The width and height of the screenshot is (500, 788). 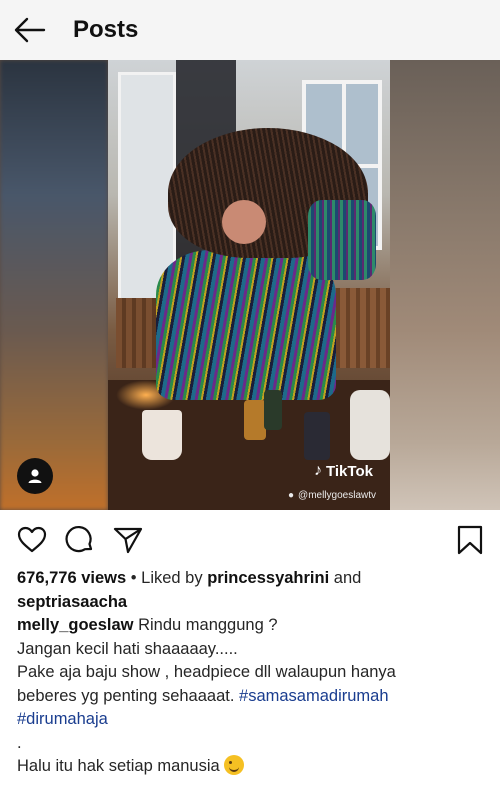 I want to click on tiktok-watermark: ♪ TikTok, so click(x=343, y=471).